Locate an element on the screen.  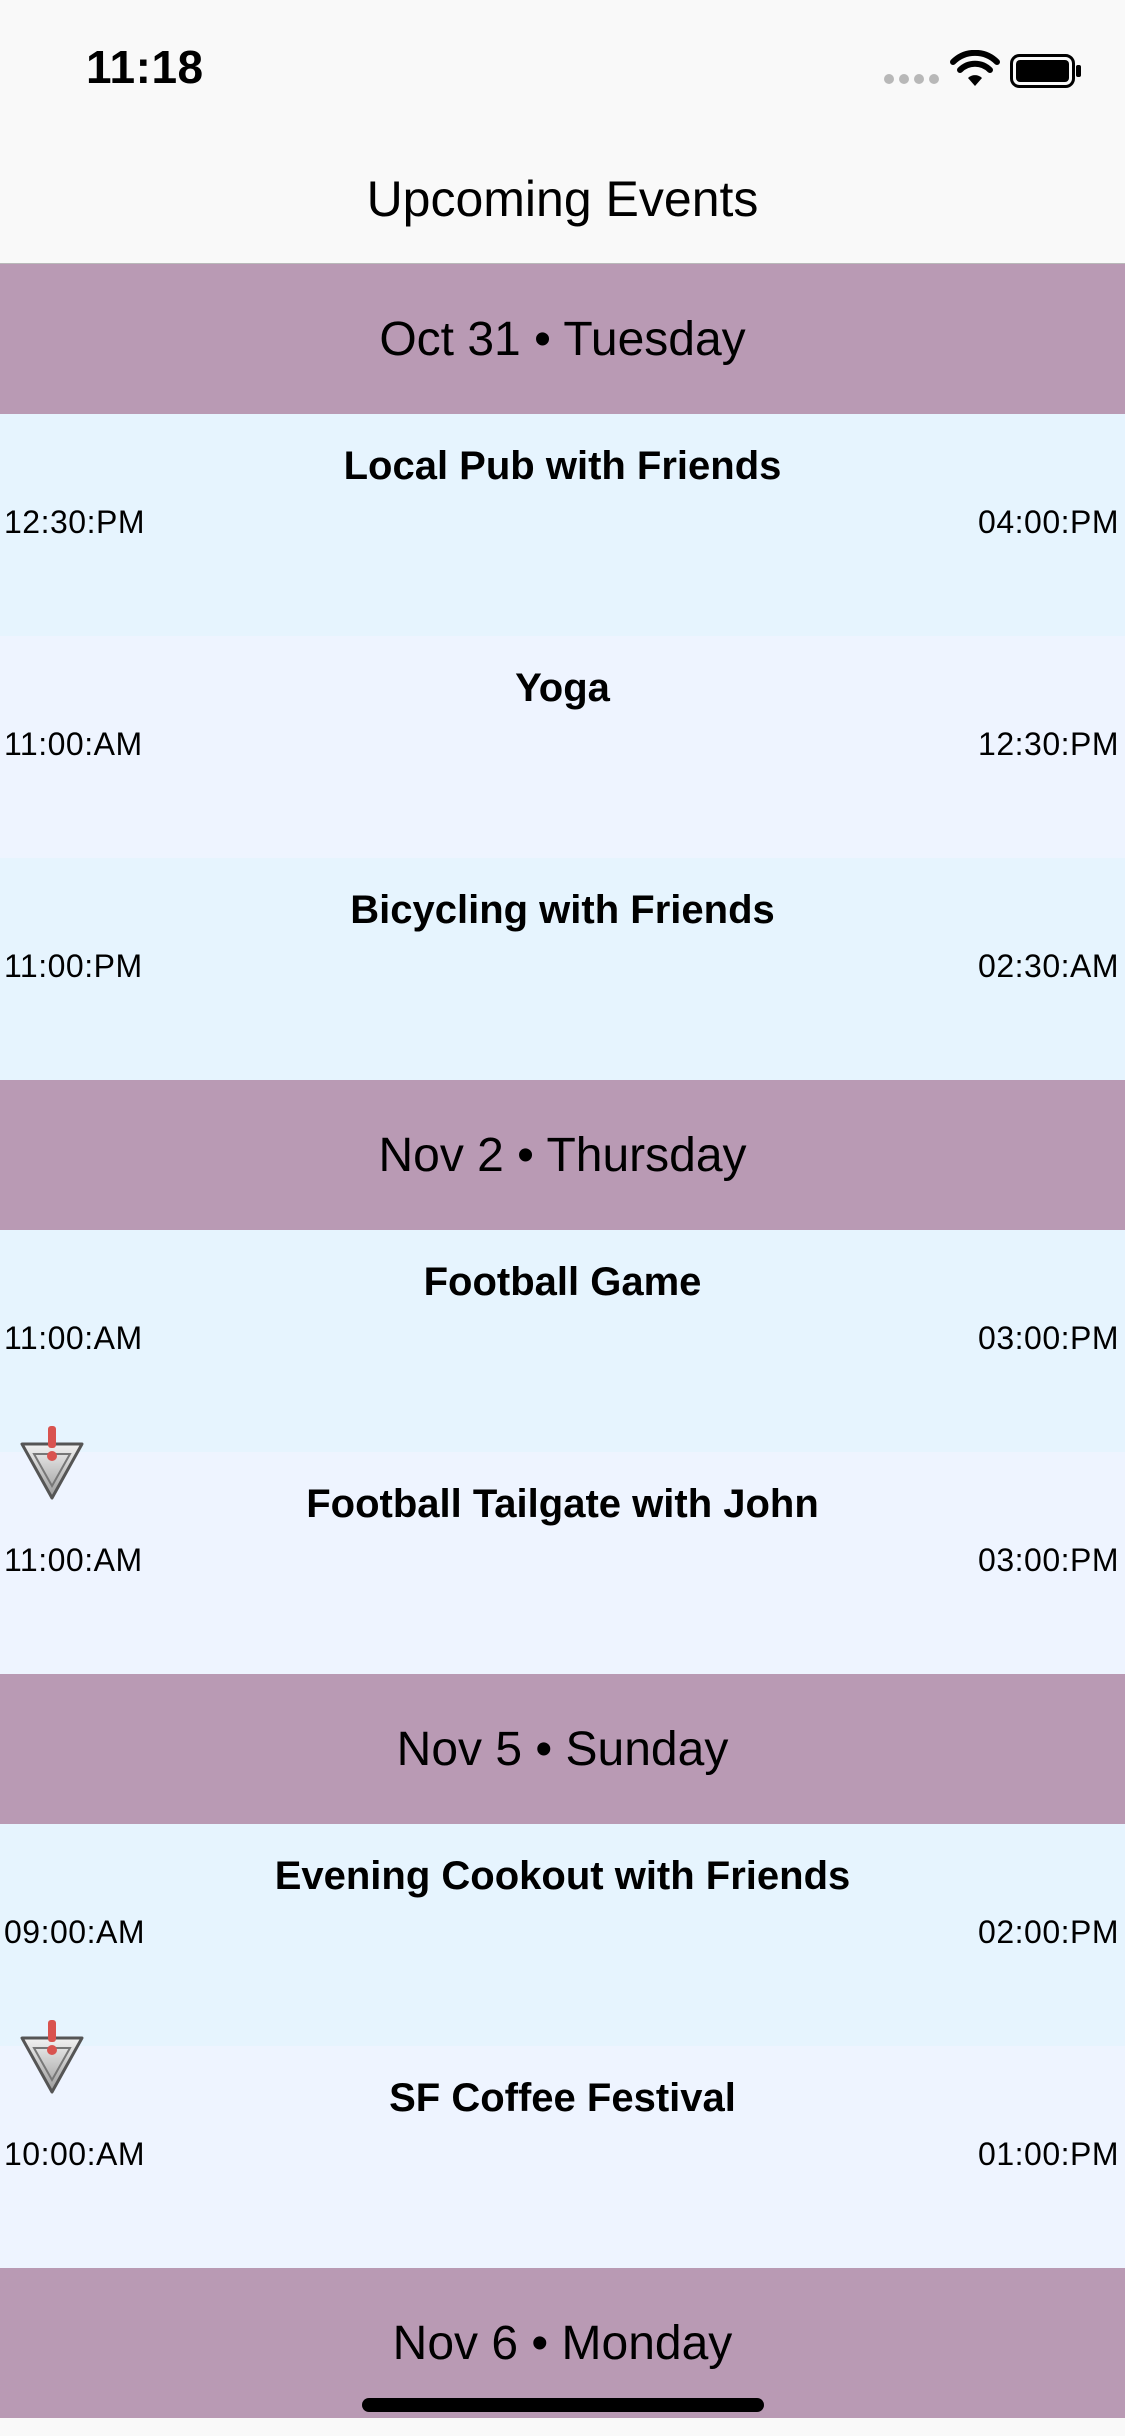
event-end-time: 12:30:PM is located at coordinates (1048, 744).